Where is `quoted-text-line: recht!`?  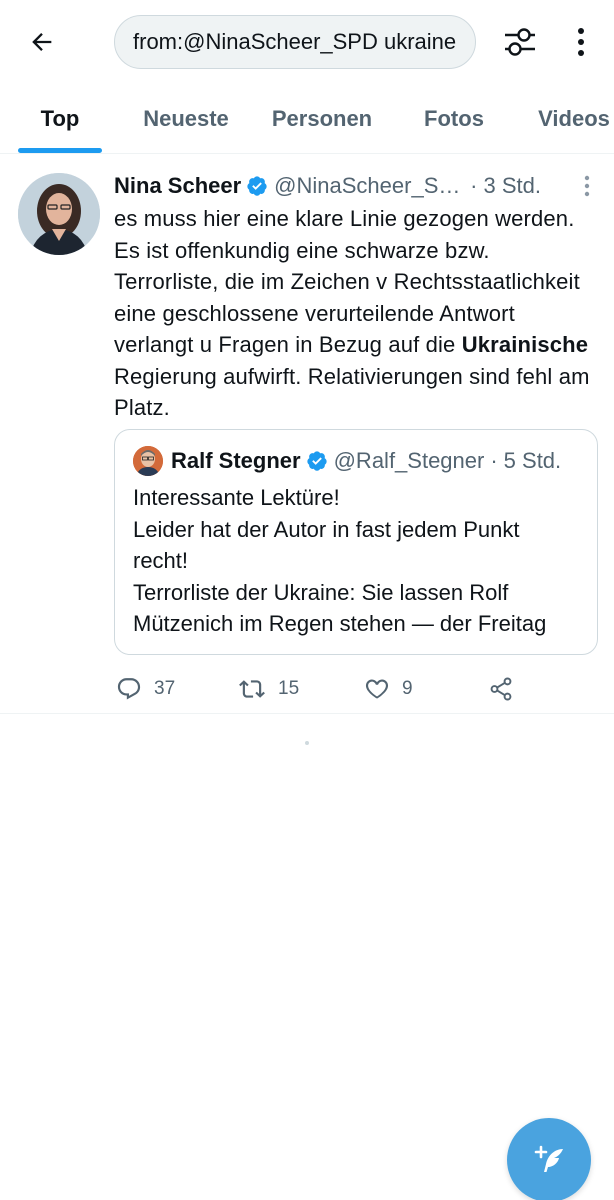
quoted-text-line: recht! is located at coordinates (161, 560).